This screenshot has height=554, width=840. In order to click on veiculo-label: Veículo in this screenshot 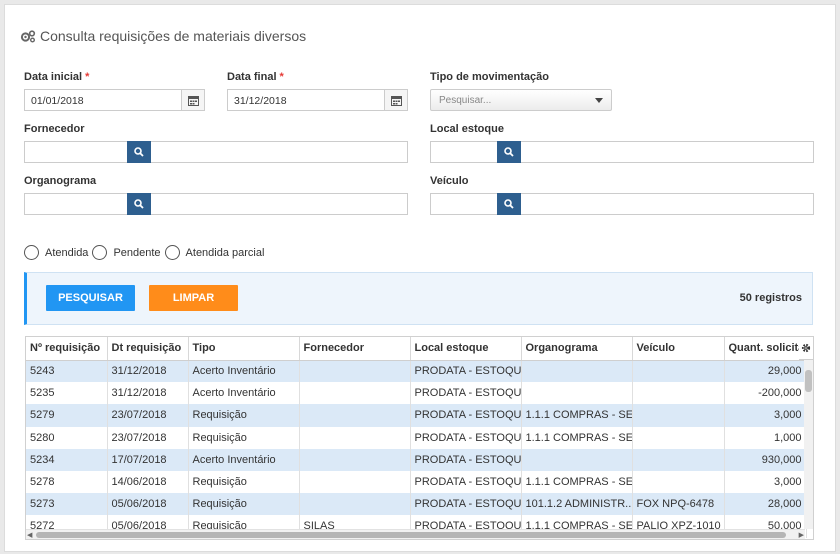, I will do `click(449, 181)`.